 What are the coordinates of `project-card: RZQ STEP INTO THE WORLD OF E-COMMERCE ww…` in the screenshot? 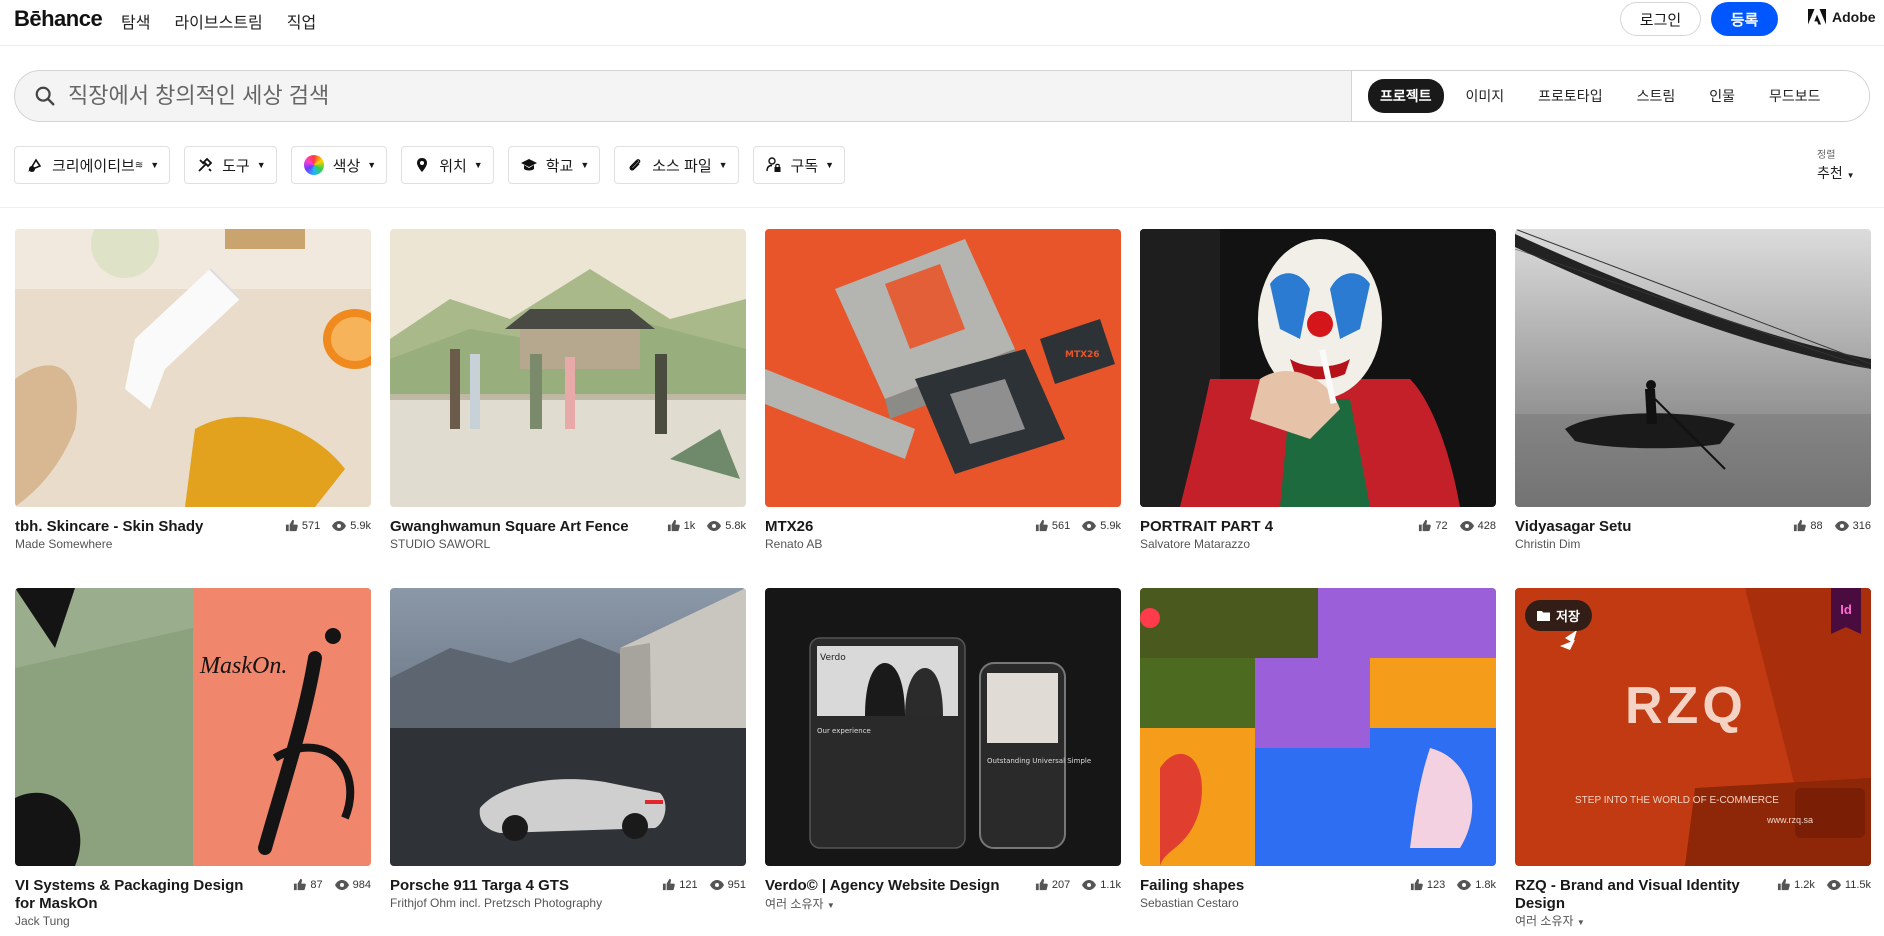 It's located at (1693, 758).